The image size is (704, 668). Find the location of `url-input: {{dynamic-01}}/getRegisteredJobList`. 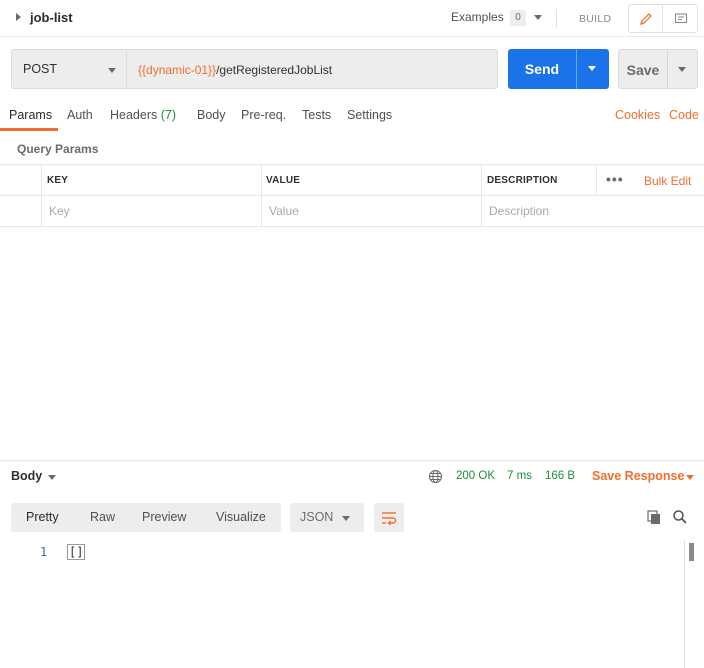

url-input: {{dynamic-01}}/getRegisteredJobList is located at coordinates (312, 69).